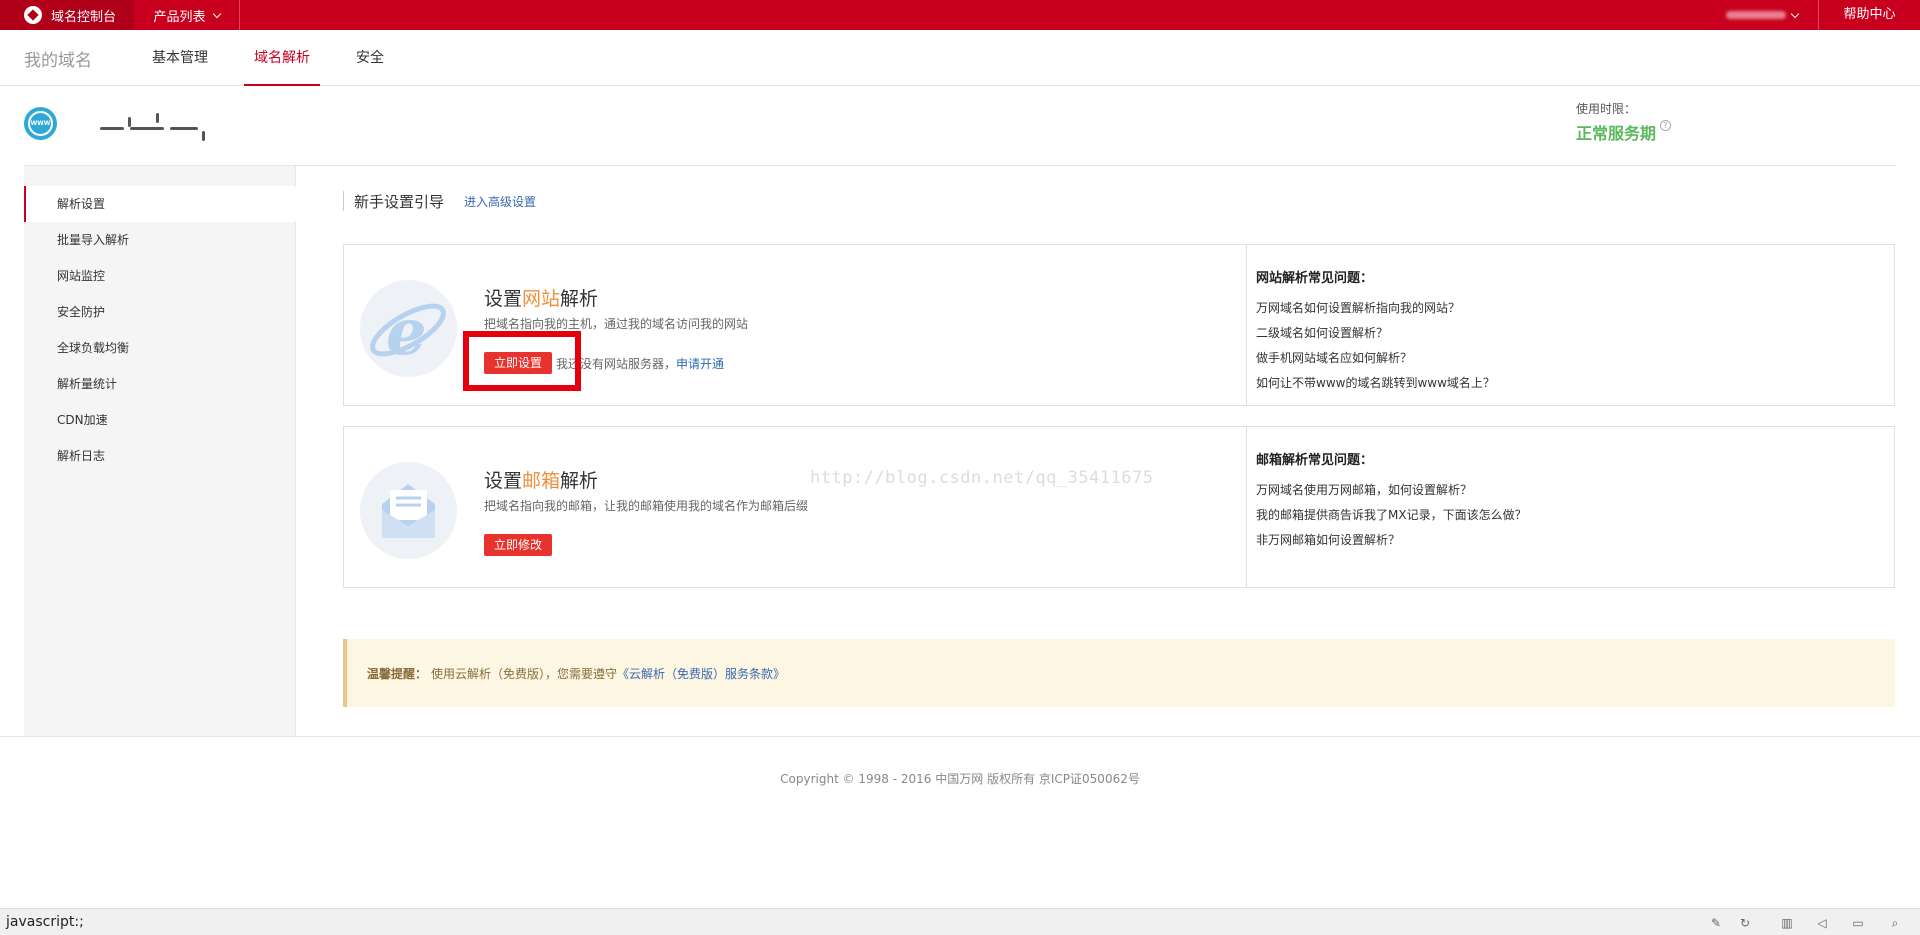 The image size is (1920, 935). I want to click on footer-divider, so click(960, 736).